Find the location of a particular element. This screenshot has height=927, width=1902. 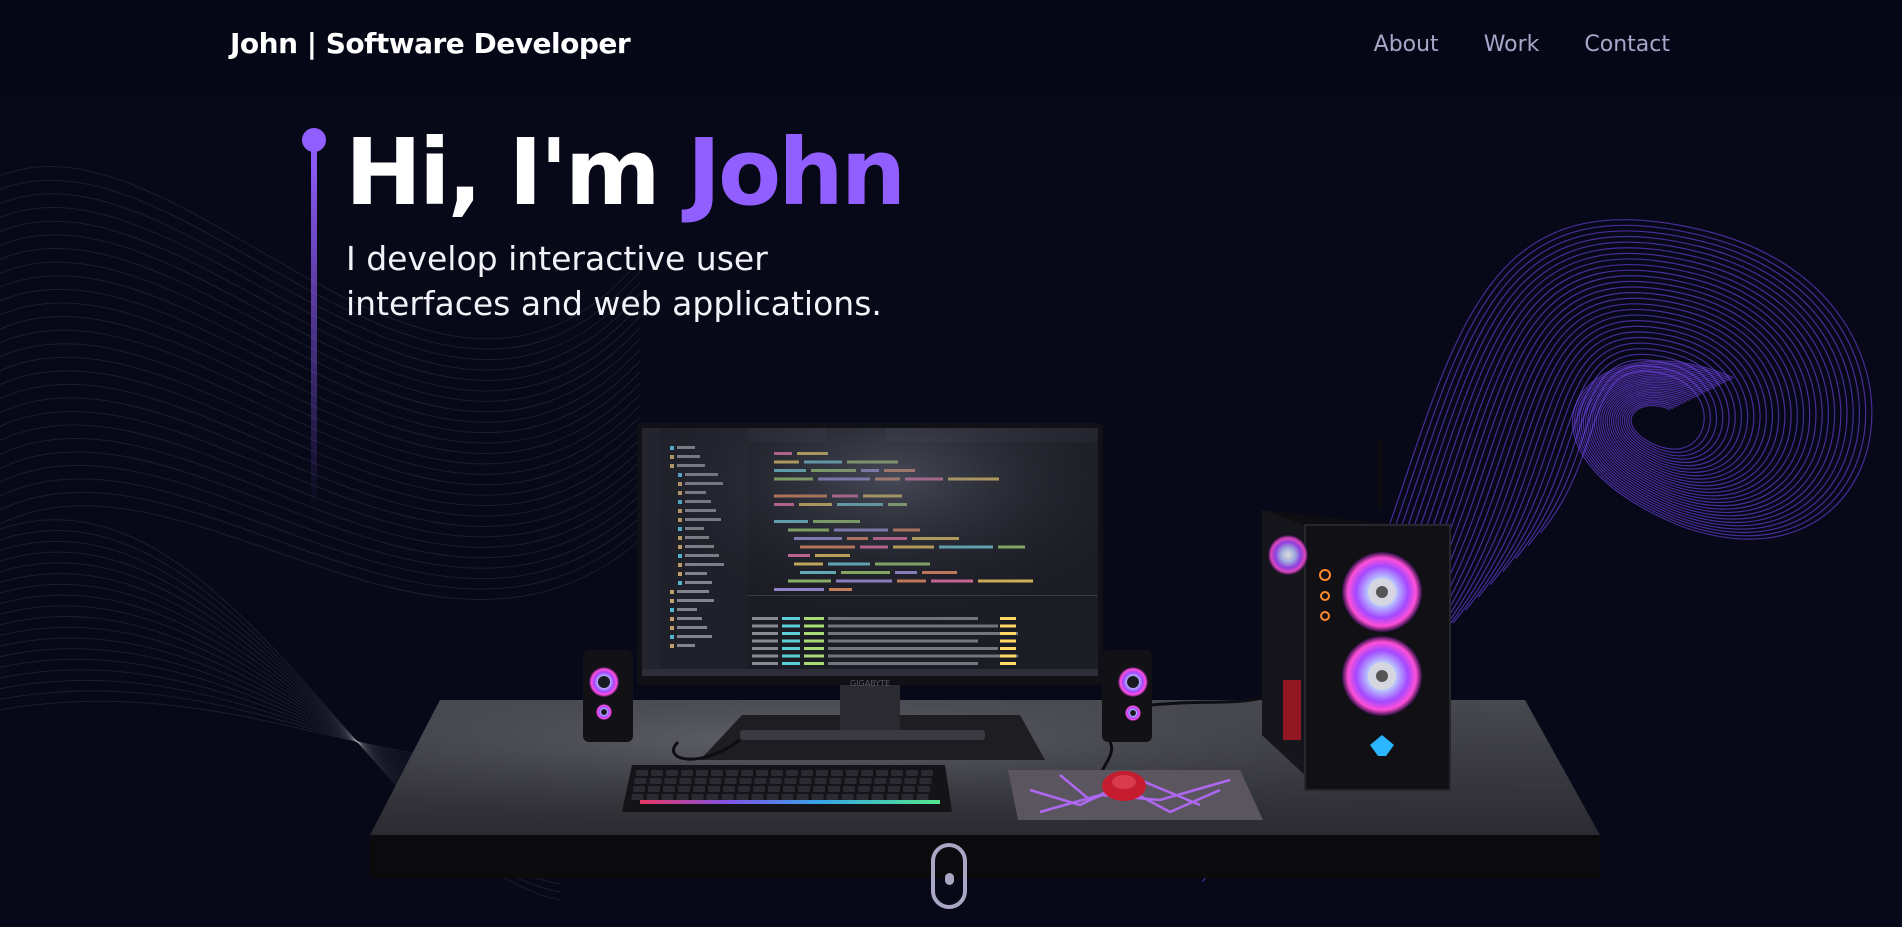

monitor-brand-label: GIGABYTE is located at coordinates (870, 683).